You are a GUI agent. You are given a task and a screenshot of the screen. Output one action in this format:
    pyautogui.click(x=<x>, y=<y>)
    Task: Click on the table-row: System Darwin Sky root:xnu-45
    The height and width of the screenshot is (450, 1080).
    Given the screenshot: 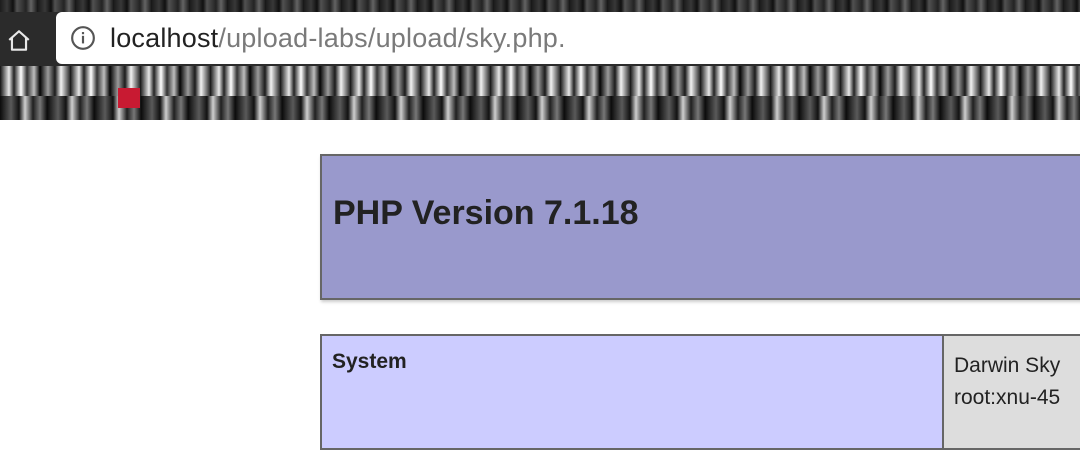 What is the action you would take?
    pyautogui.click(x=700, y=378)
    